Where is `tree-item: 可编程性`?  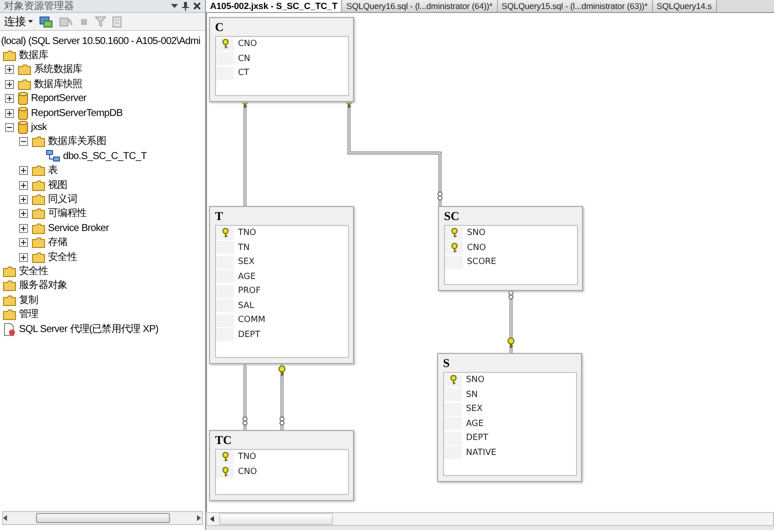
tree-item: 可编程性 is located at coordinates (67, 213).